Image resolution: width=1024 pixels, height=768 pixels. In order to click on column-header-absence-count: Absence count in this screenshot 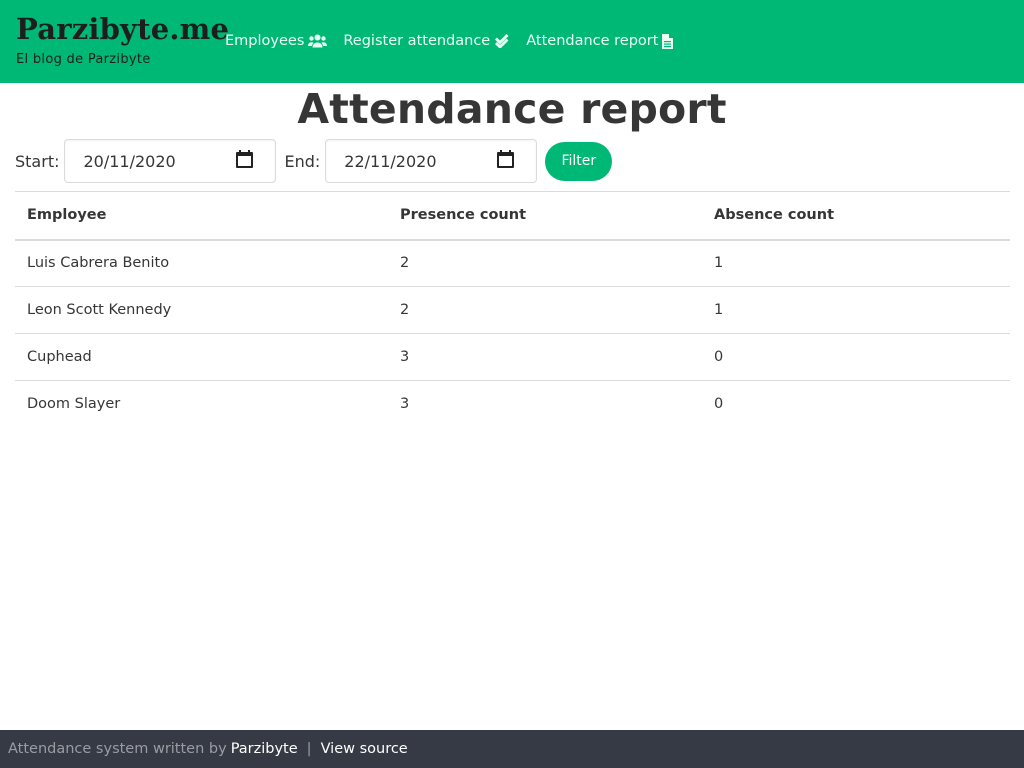, I will do `click(856, 216)`.